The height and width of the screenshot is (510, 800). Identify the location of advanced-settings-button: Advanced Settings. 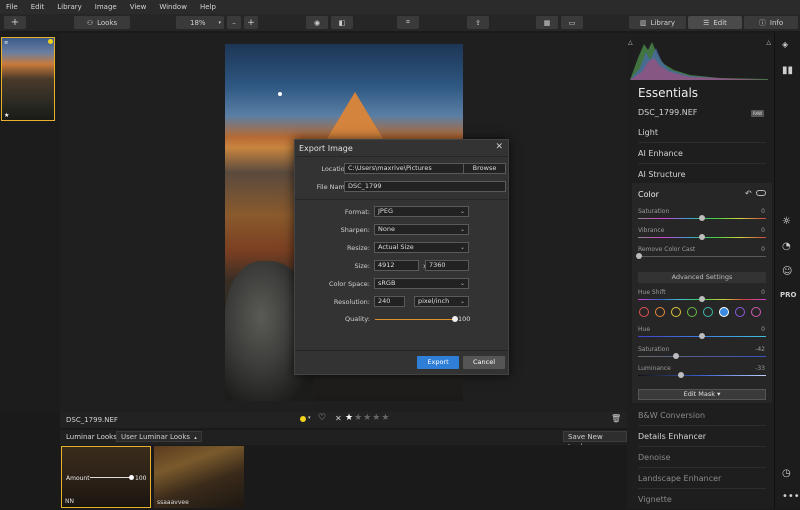
(702, 277).